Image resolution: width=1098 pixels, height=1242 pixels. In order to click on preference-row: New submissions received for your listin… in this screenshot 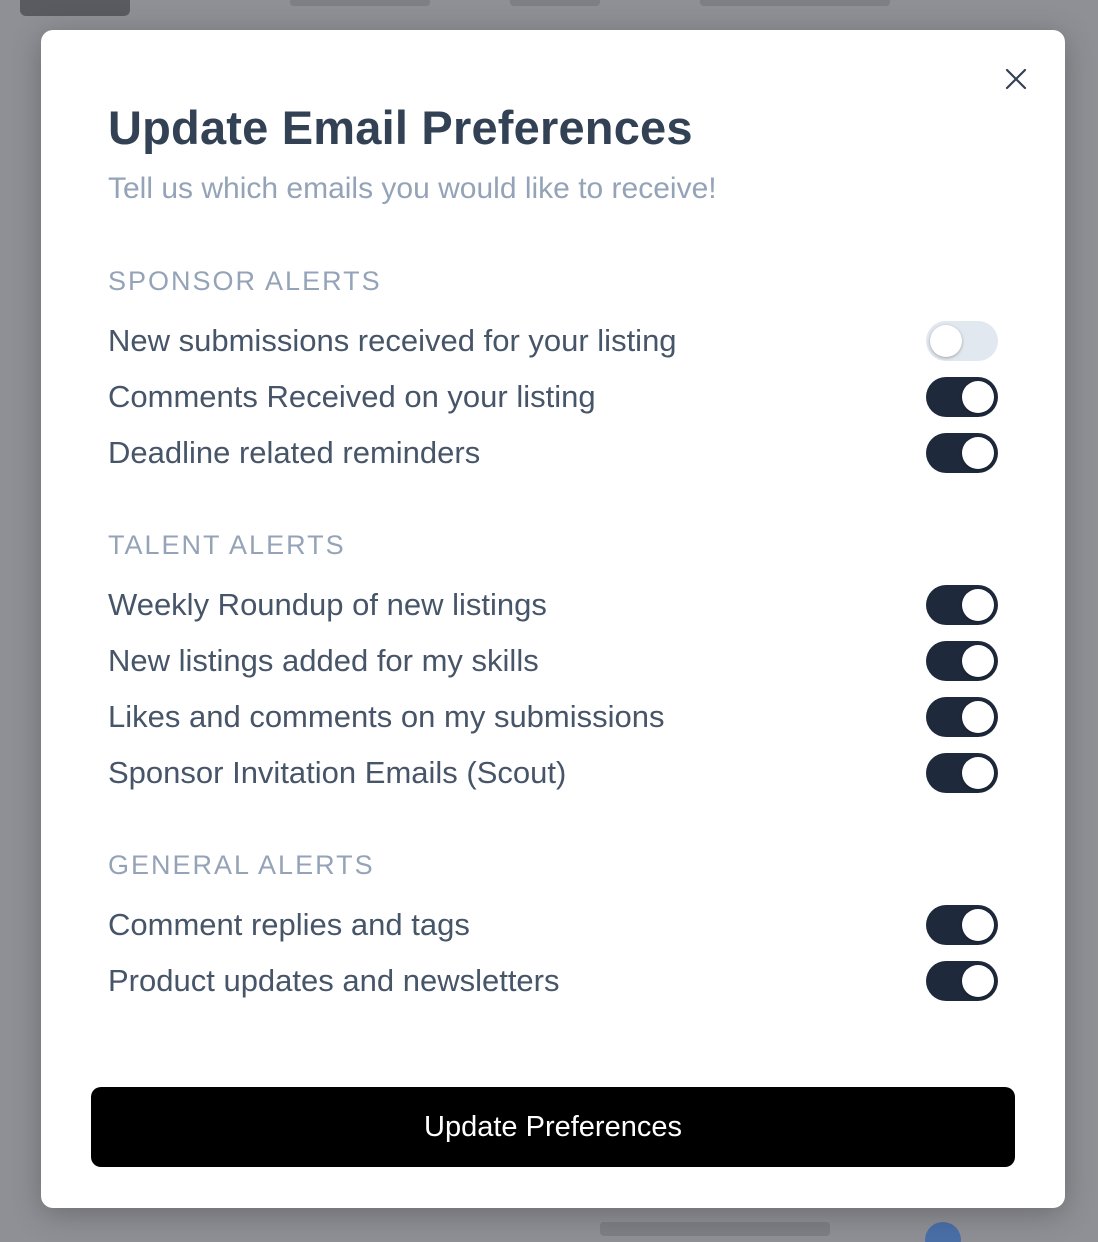, I will do `click(553, 341)`.